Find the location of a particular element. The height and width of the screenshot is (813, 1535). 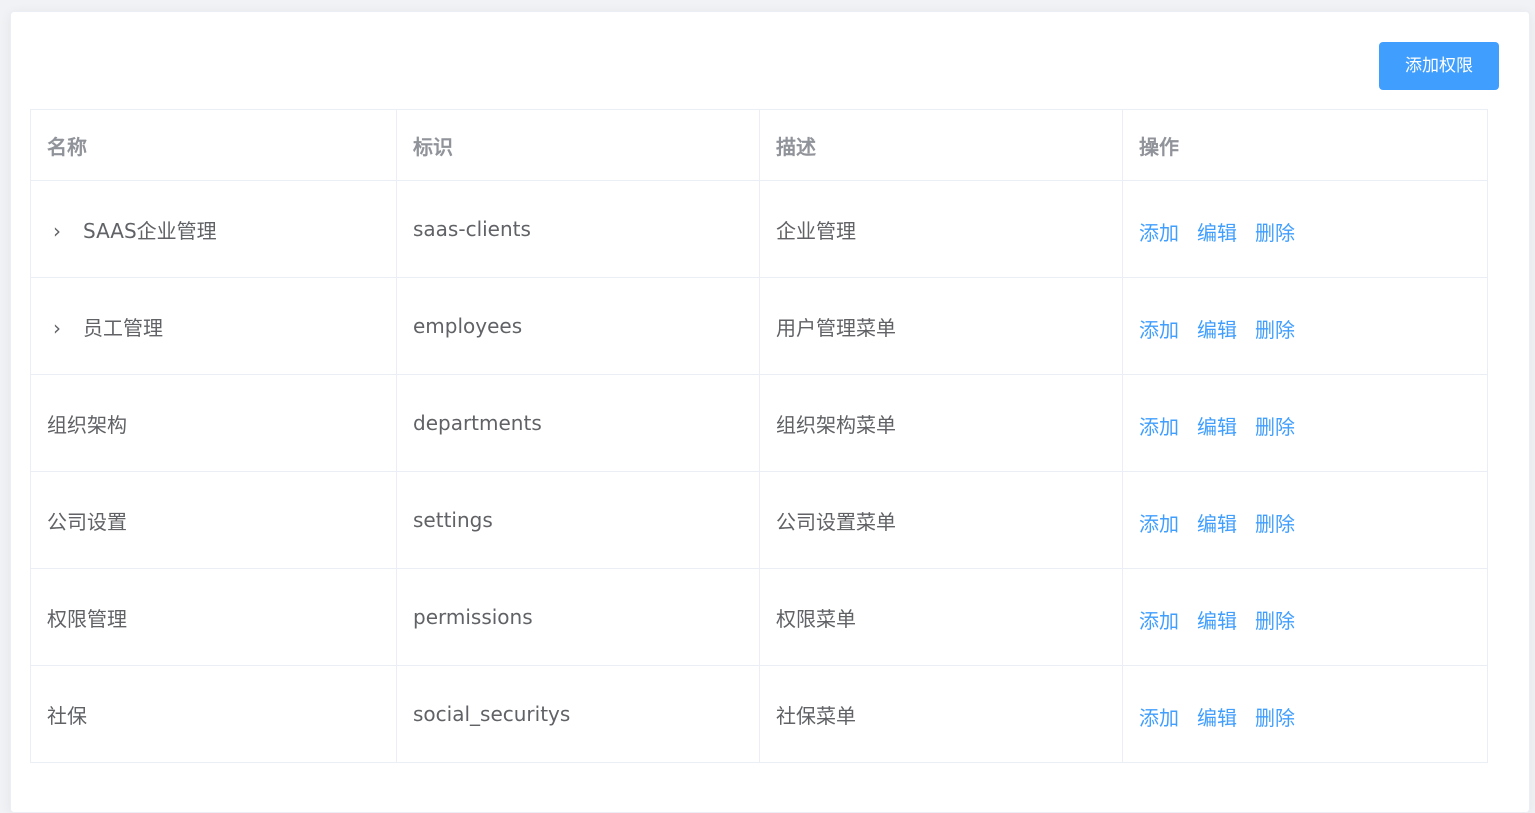

cell-desc: 社保菜单 is located at coordinates (941, 714).